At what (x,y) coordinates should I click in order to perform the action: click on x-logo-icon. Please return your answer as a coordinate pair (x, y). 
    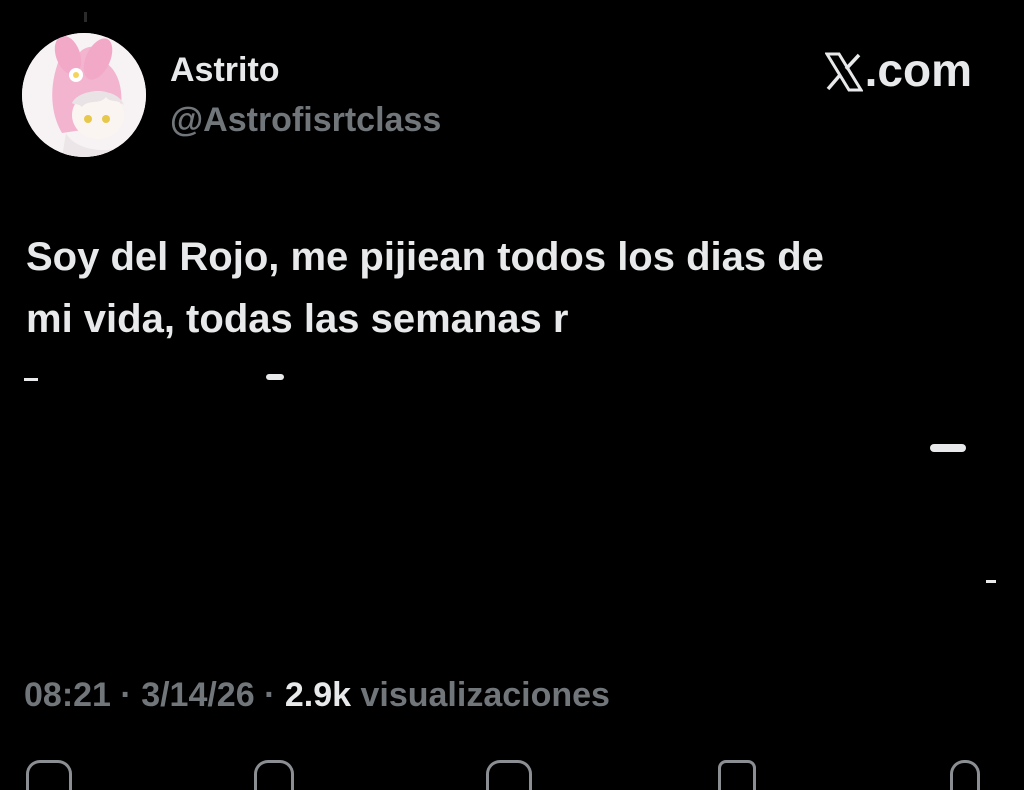
    Looking at the image, I should click on (843, 71).